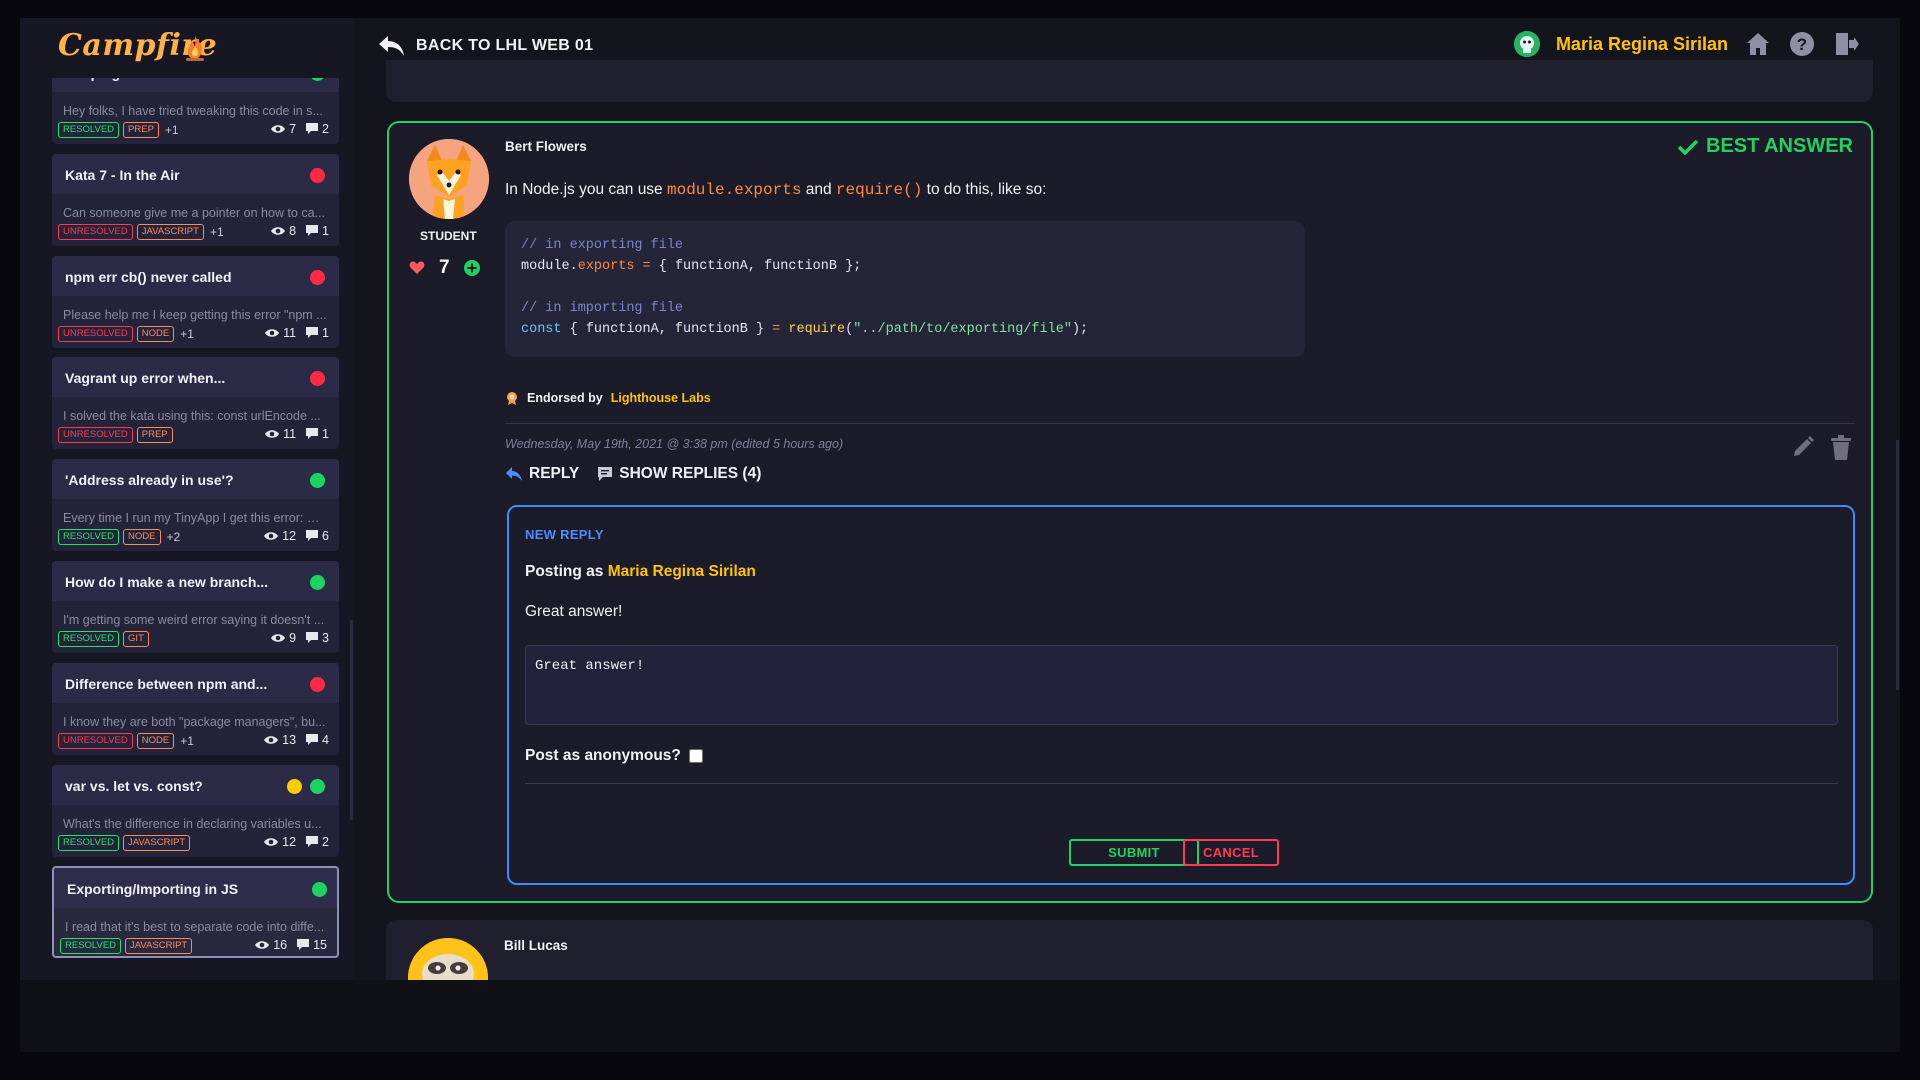 This screenshot has height=1080, width=1920. I want to click on best-answer-label: BEST ANSWER, so click(1779, 146).